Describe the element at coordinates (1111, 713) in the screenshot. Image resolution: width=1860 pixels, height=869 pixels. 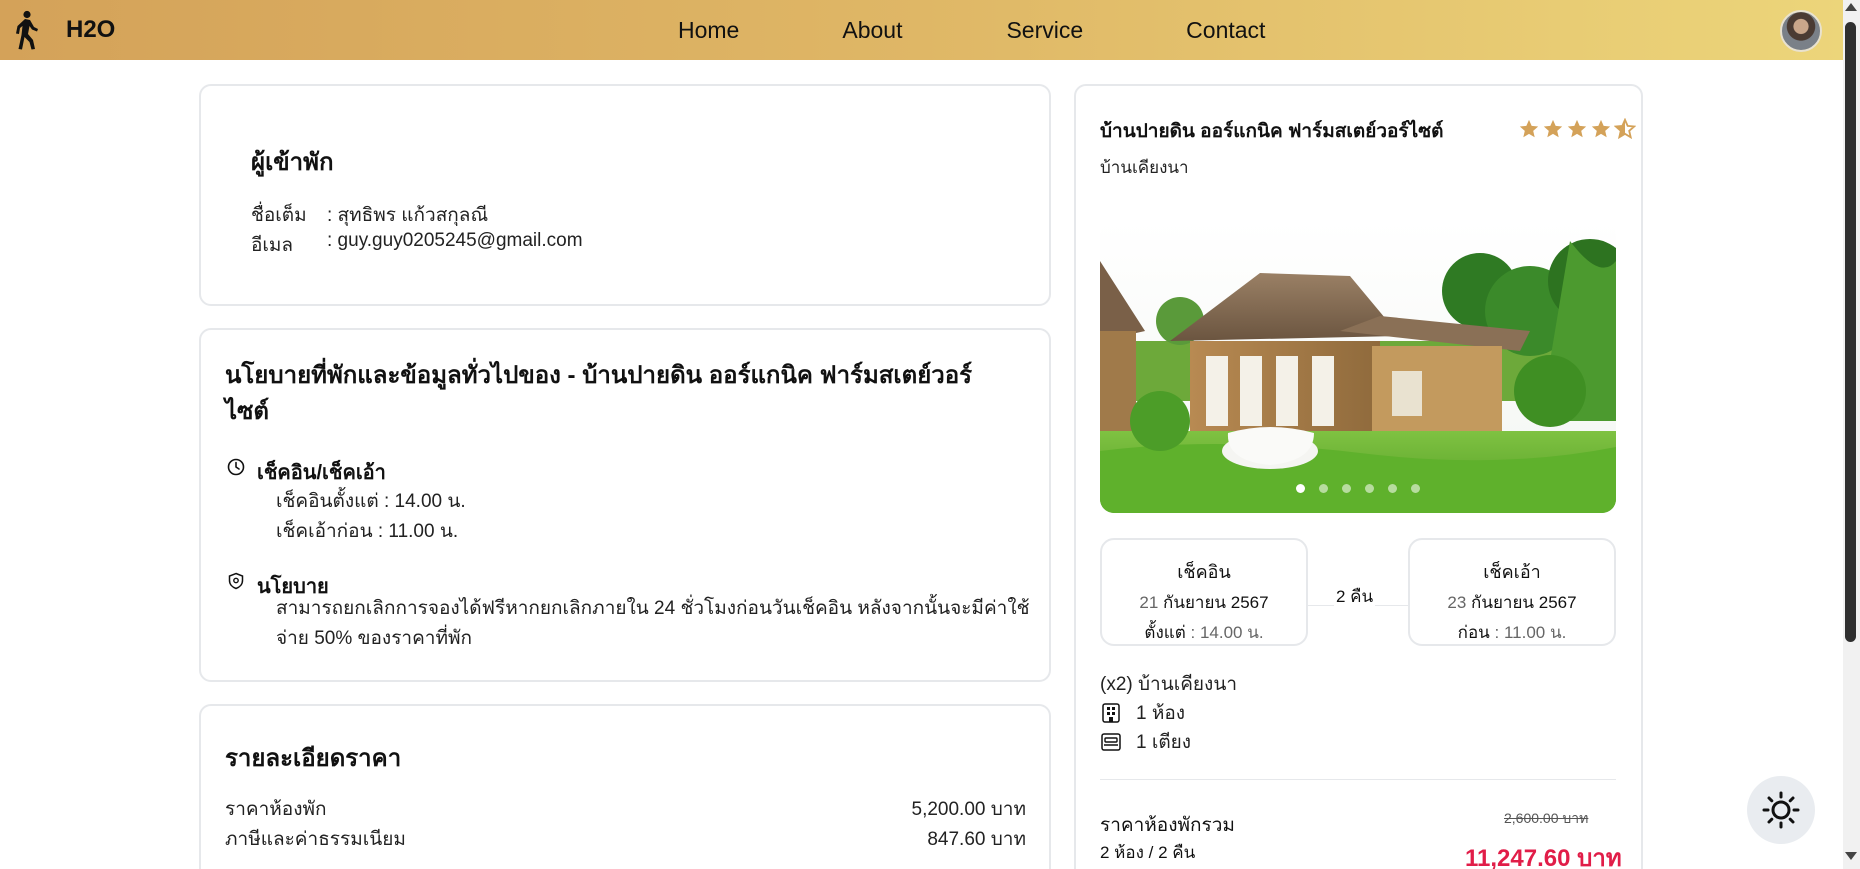
I see `building-icon` at that location.